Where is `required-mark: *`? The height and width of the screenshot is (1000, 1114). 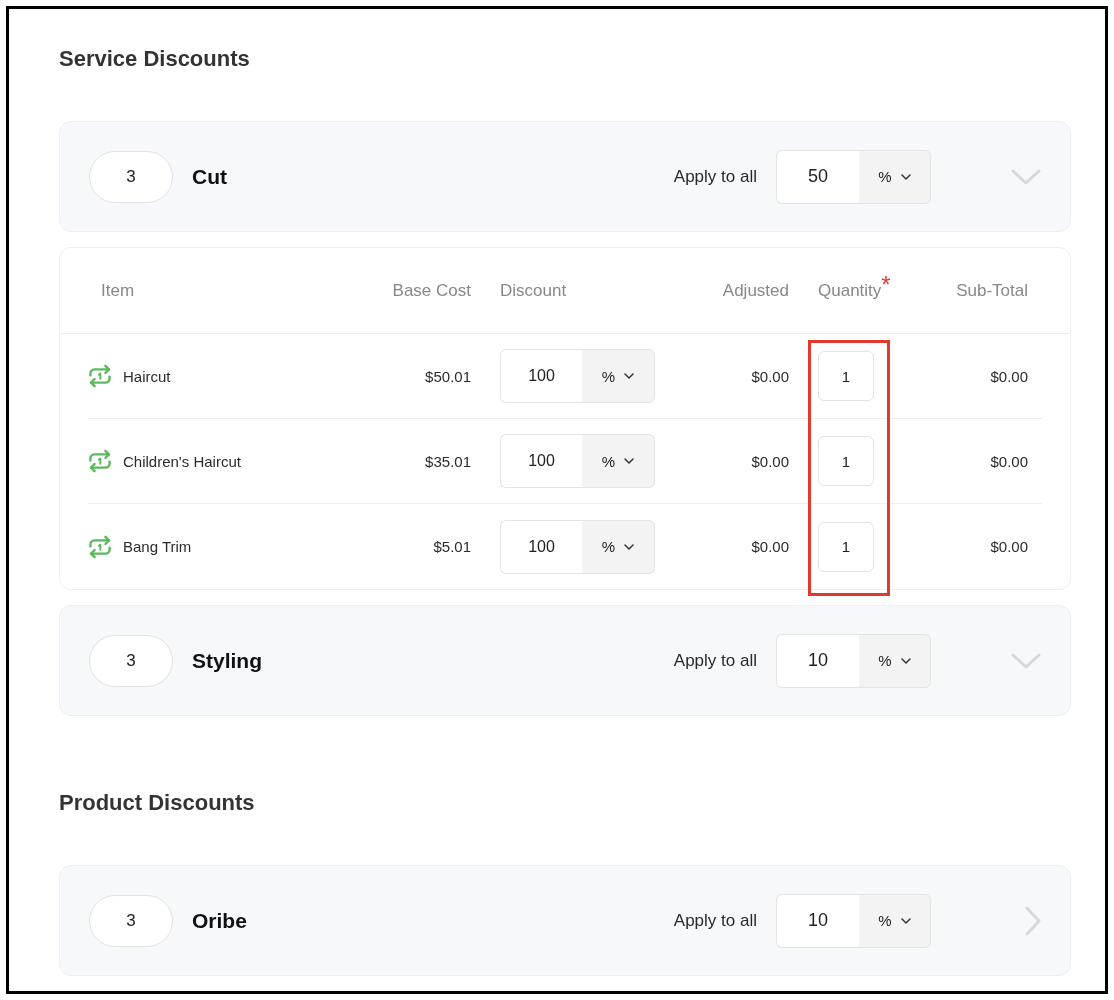 required-mark: * is located at coordinates (886, 284).